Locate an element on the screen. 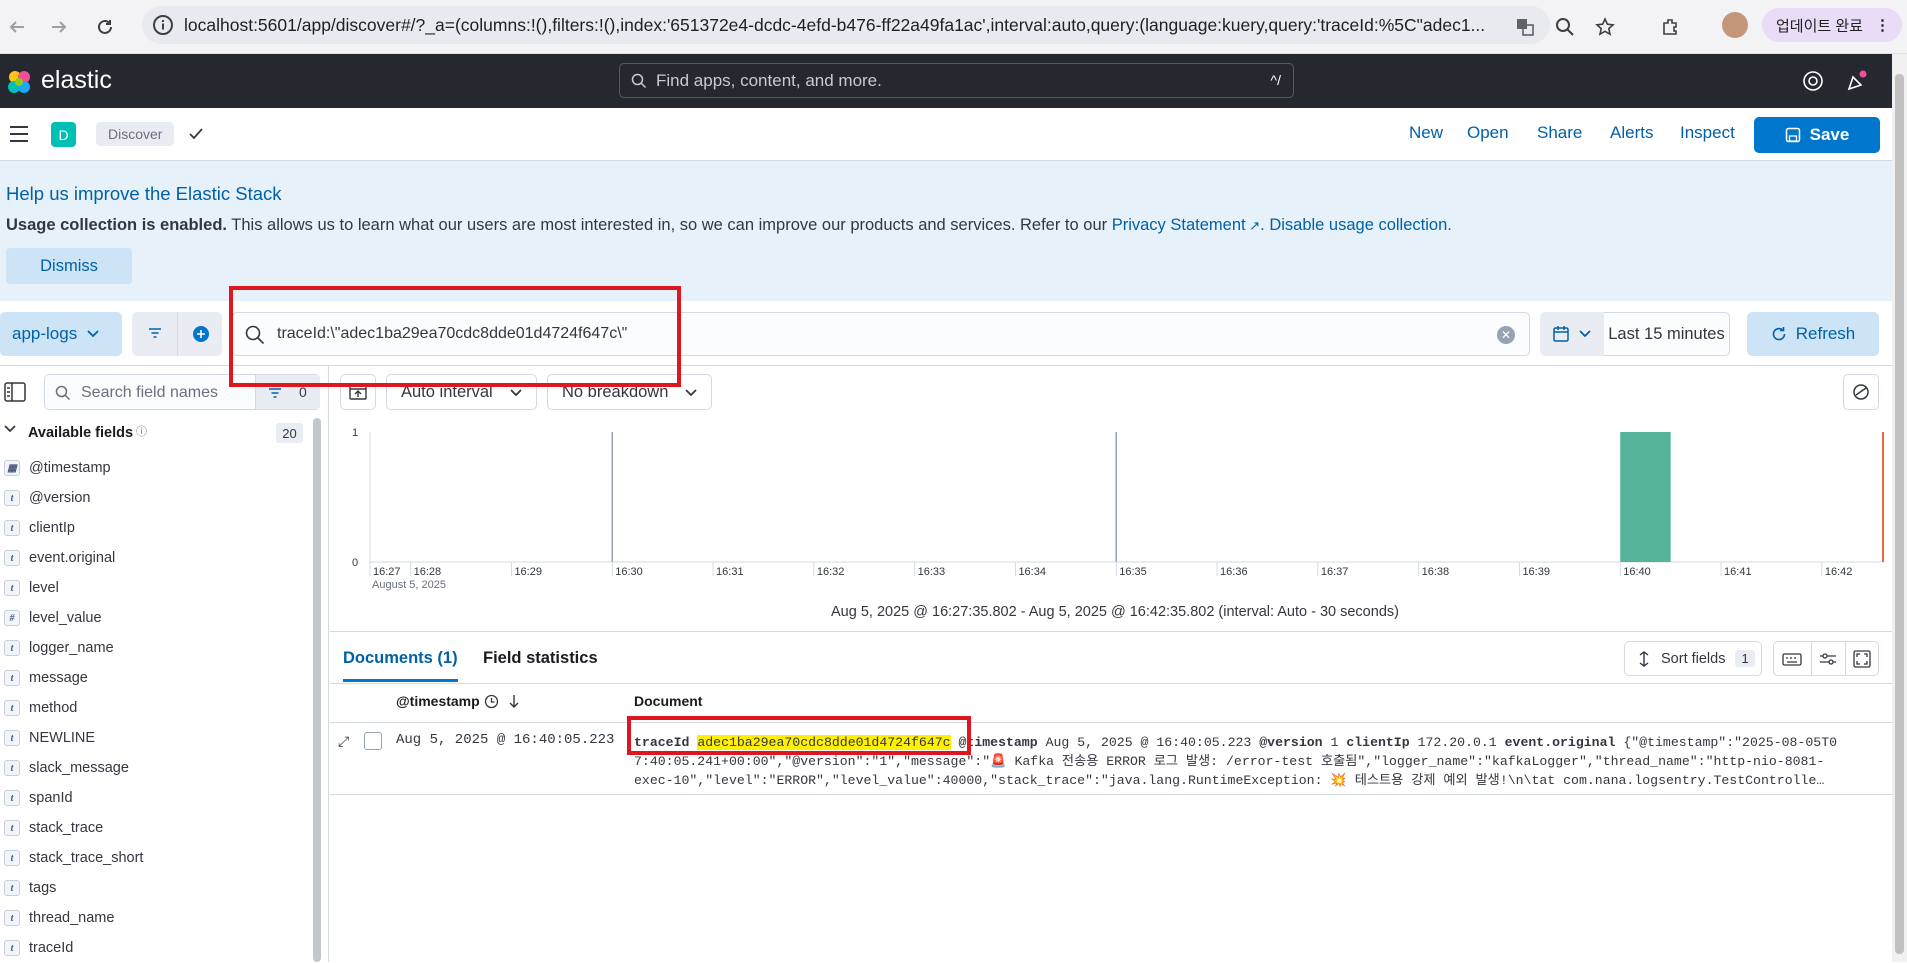 The height and width of the screenshot is (963, 1907). x-tick-label: 16:33 is located at coordinates (932, 572).